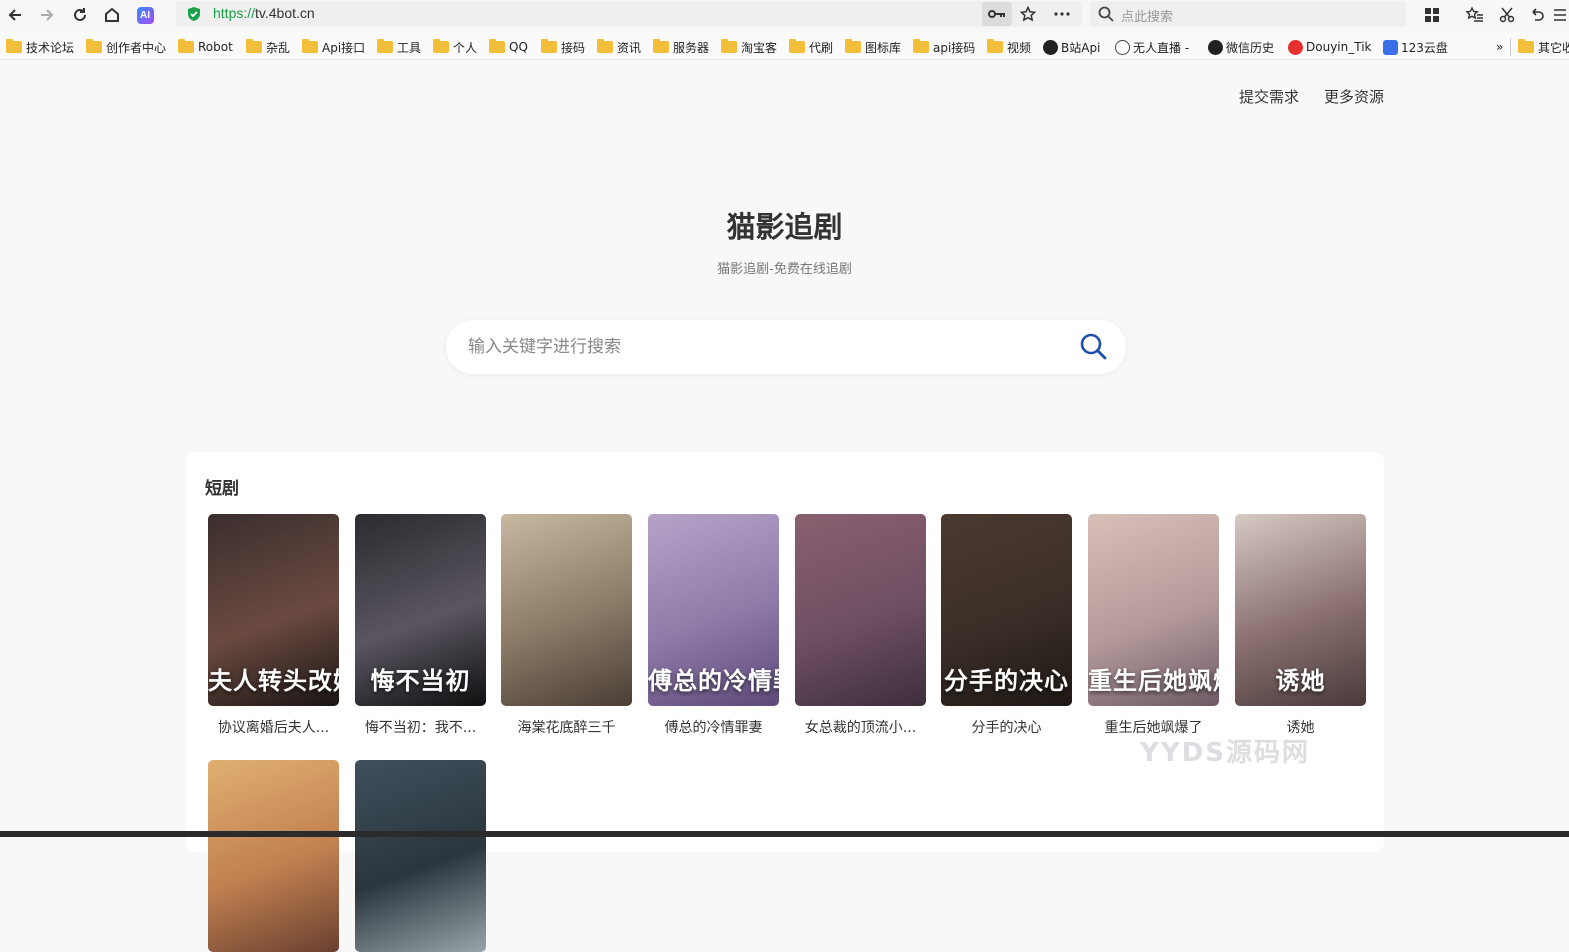 The width and height of the screenshot is (1569, 952). What do you see at coordinates (1062, 14) in the screenshot?
I see `more-actions-button` at bounding box center [1062, 14].